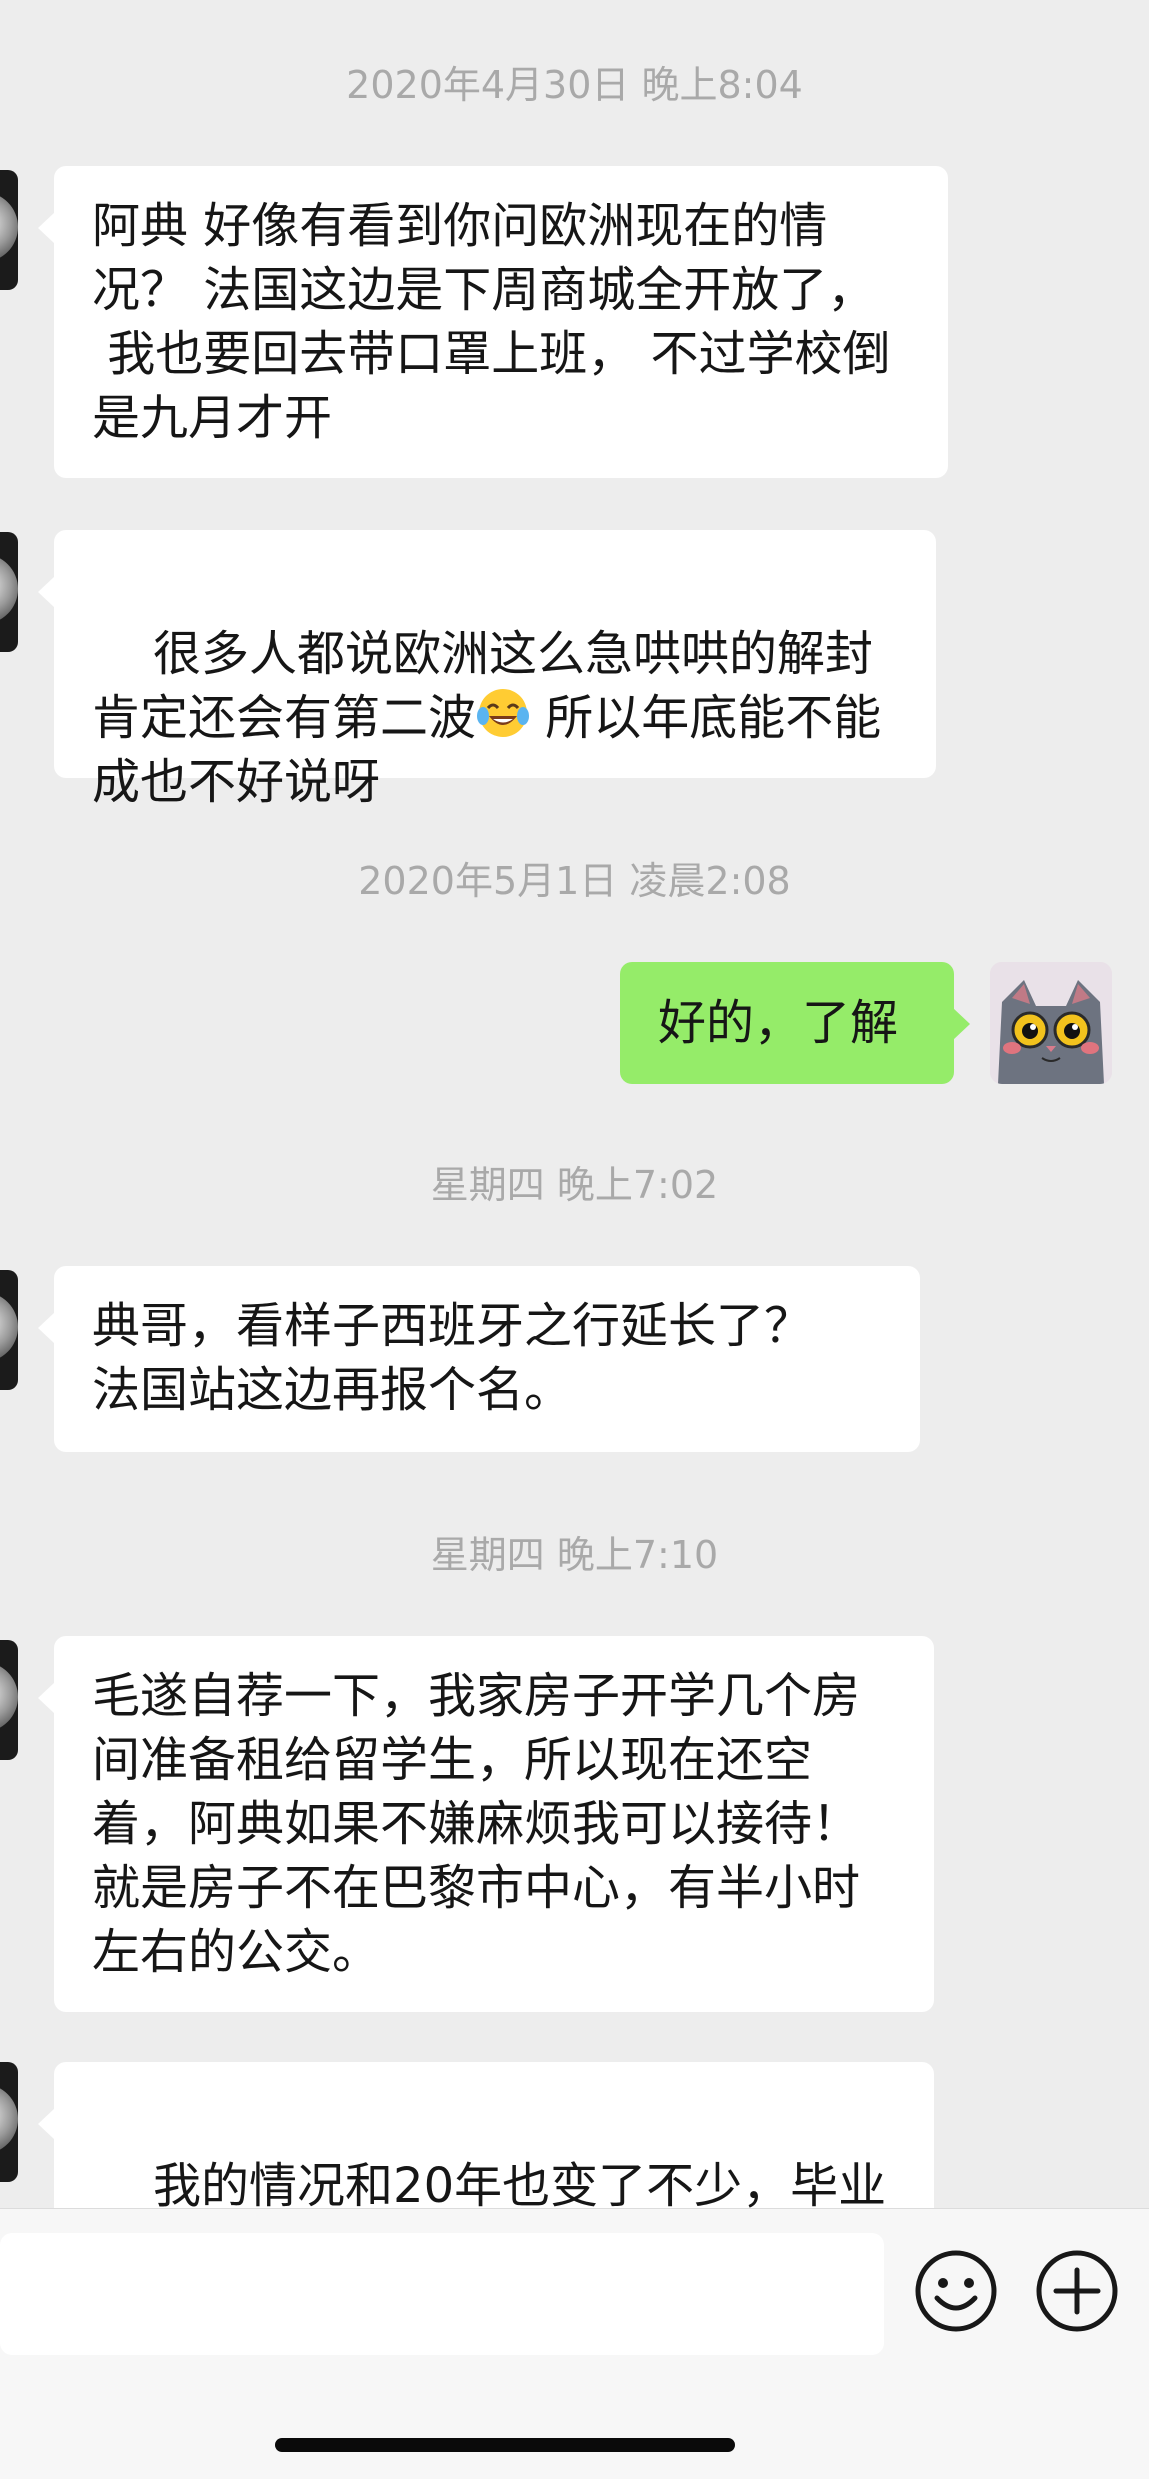  Describe the element at coordinates (520, 2183) in the screenshot. I see `message-text: 我的情况和20年也变了不少，毕业了，工作了，结婚了，买房了` at that location.